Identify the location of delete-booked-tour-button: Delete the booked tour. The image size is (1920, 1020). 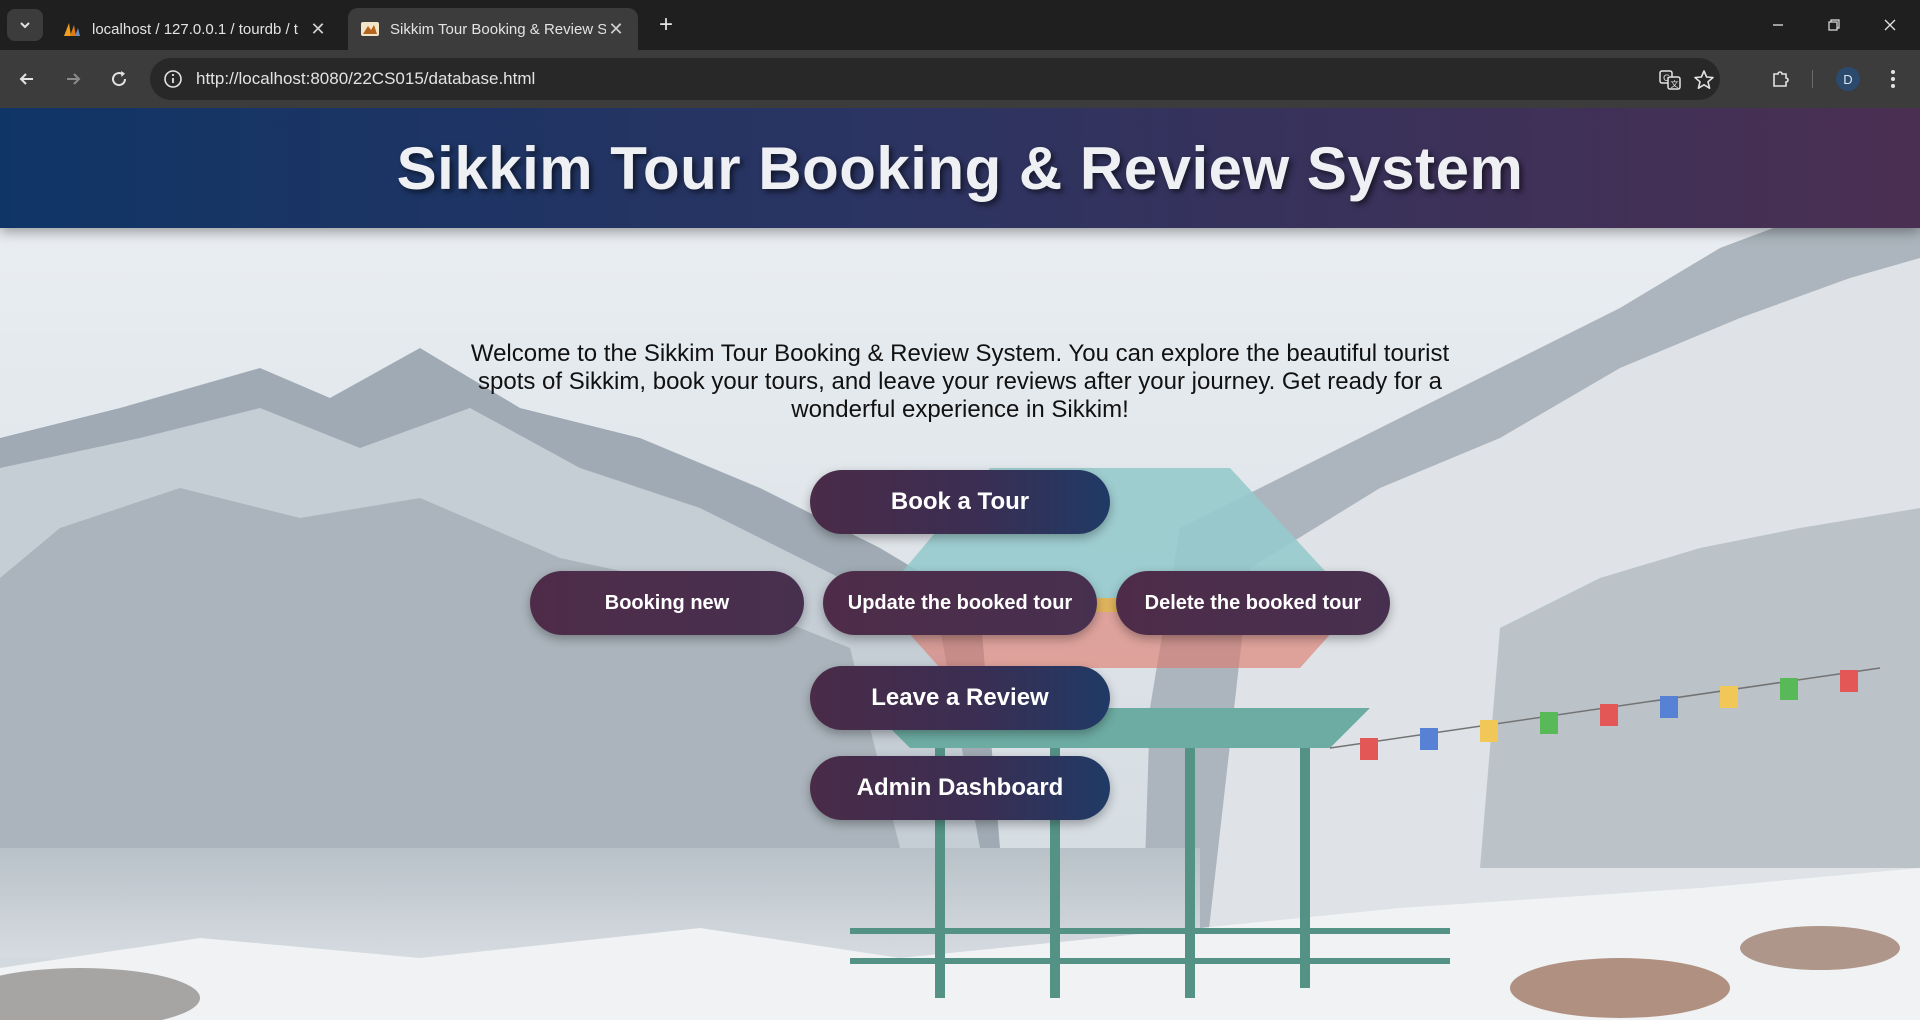
(1253, 603).